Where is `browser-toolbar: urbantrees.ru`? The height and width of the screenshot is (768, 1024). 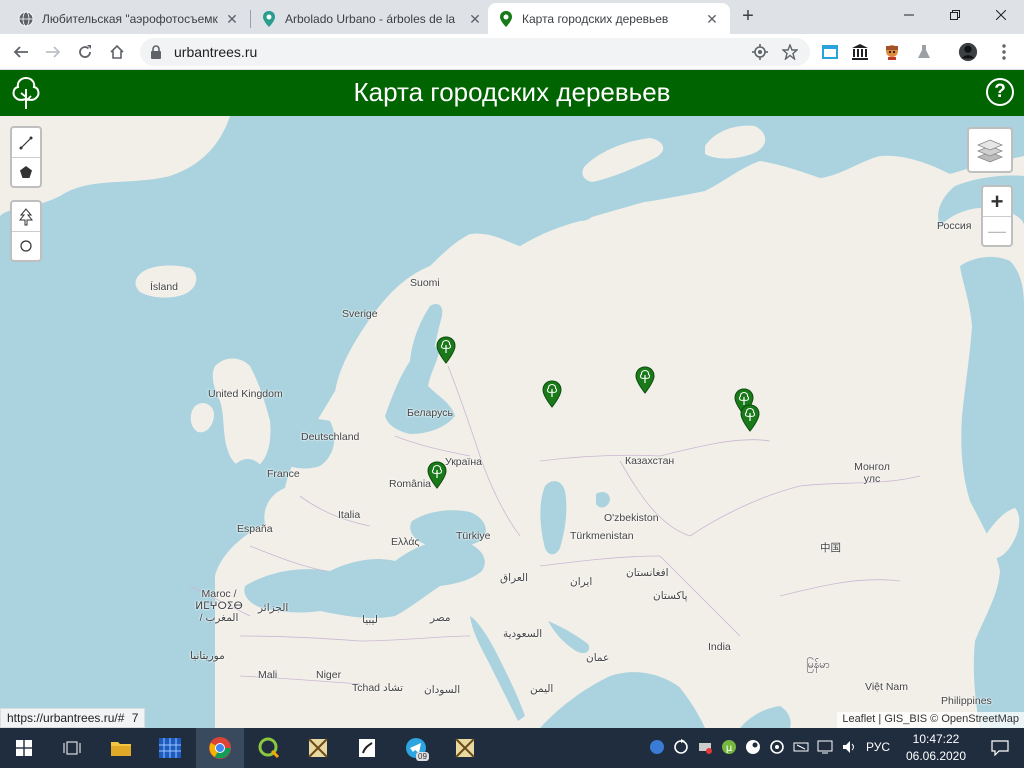
browser-toolbar: urbantrees.ru is located at coordinates (512, 52).